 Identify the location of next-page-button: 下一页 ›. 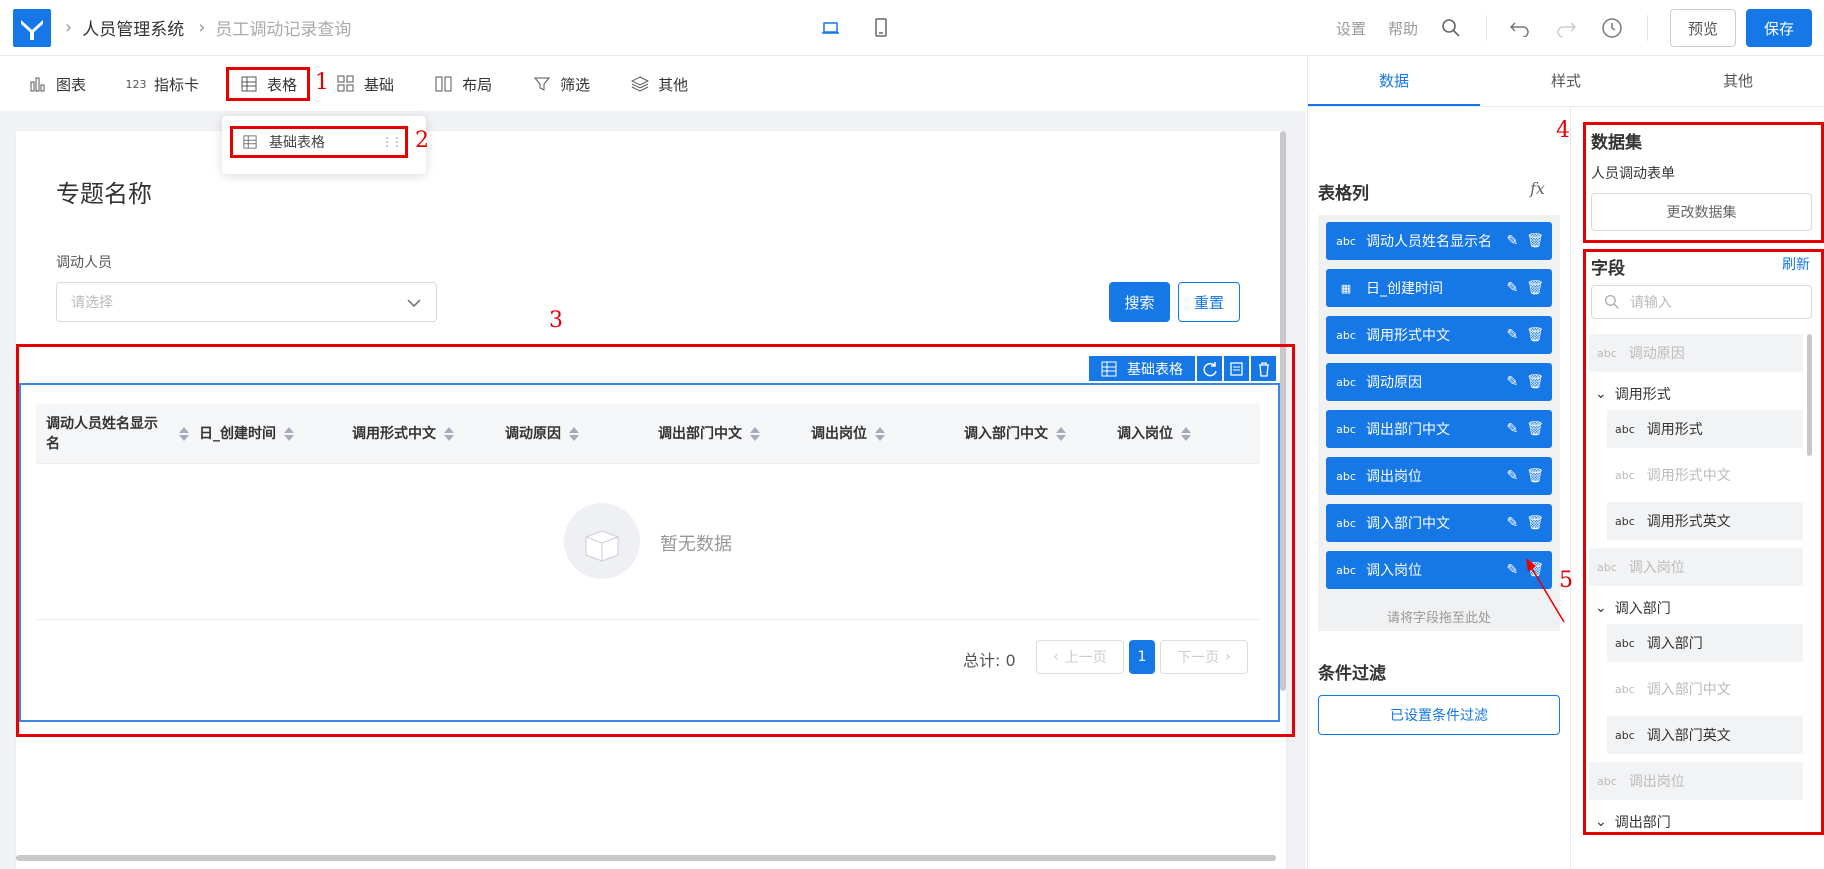
(1204, 657).